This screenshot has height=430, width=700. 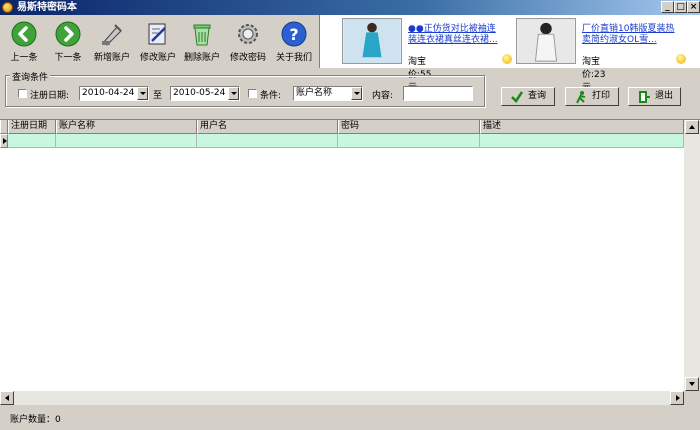 What do you see at coordinates (7, 7) in the screenshot?
I see `app-icon` at bounding box center [7, 7].